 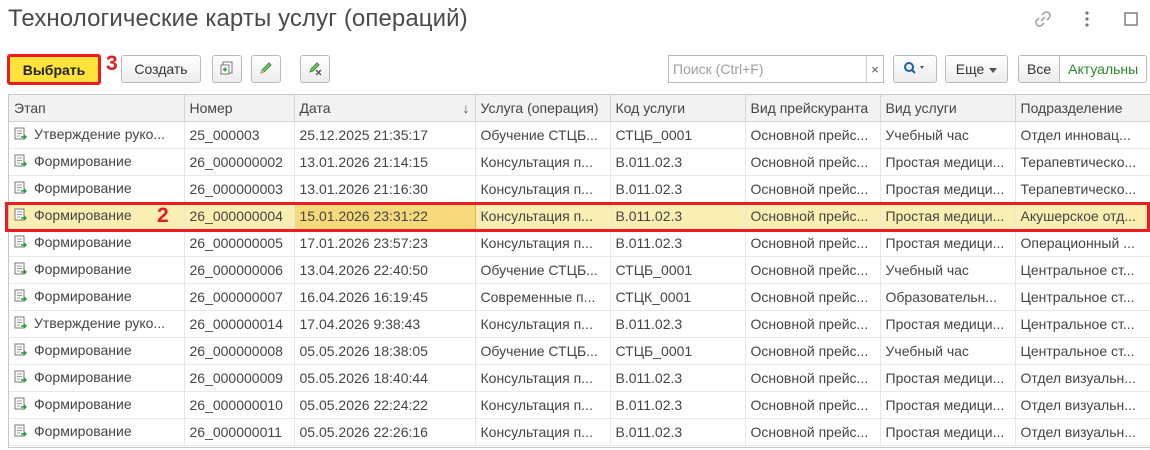 I want to click on table-cell: 26_000000003, so click(x=239, y=189).